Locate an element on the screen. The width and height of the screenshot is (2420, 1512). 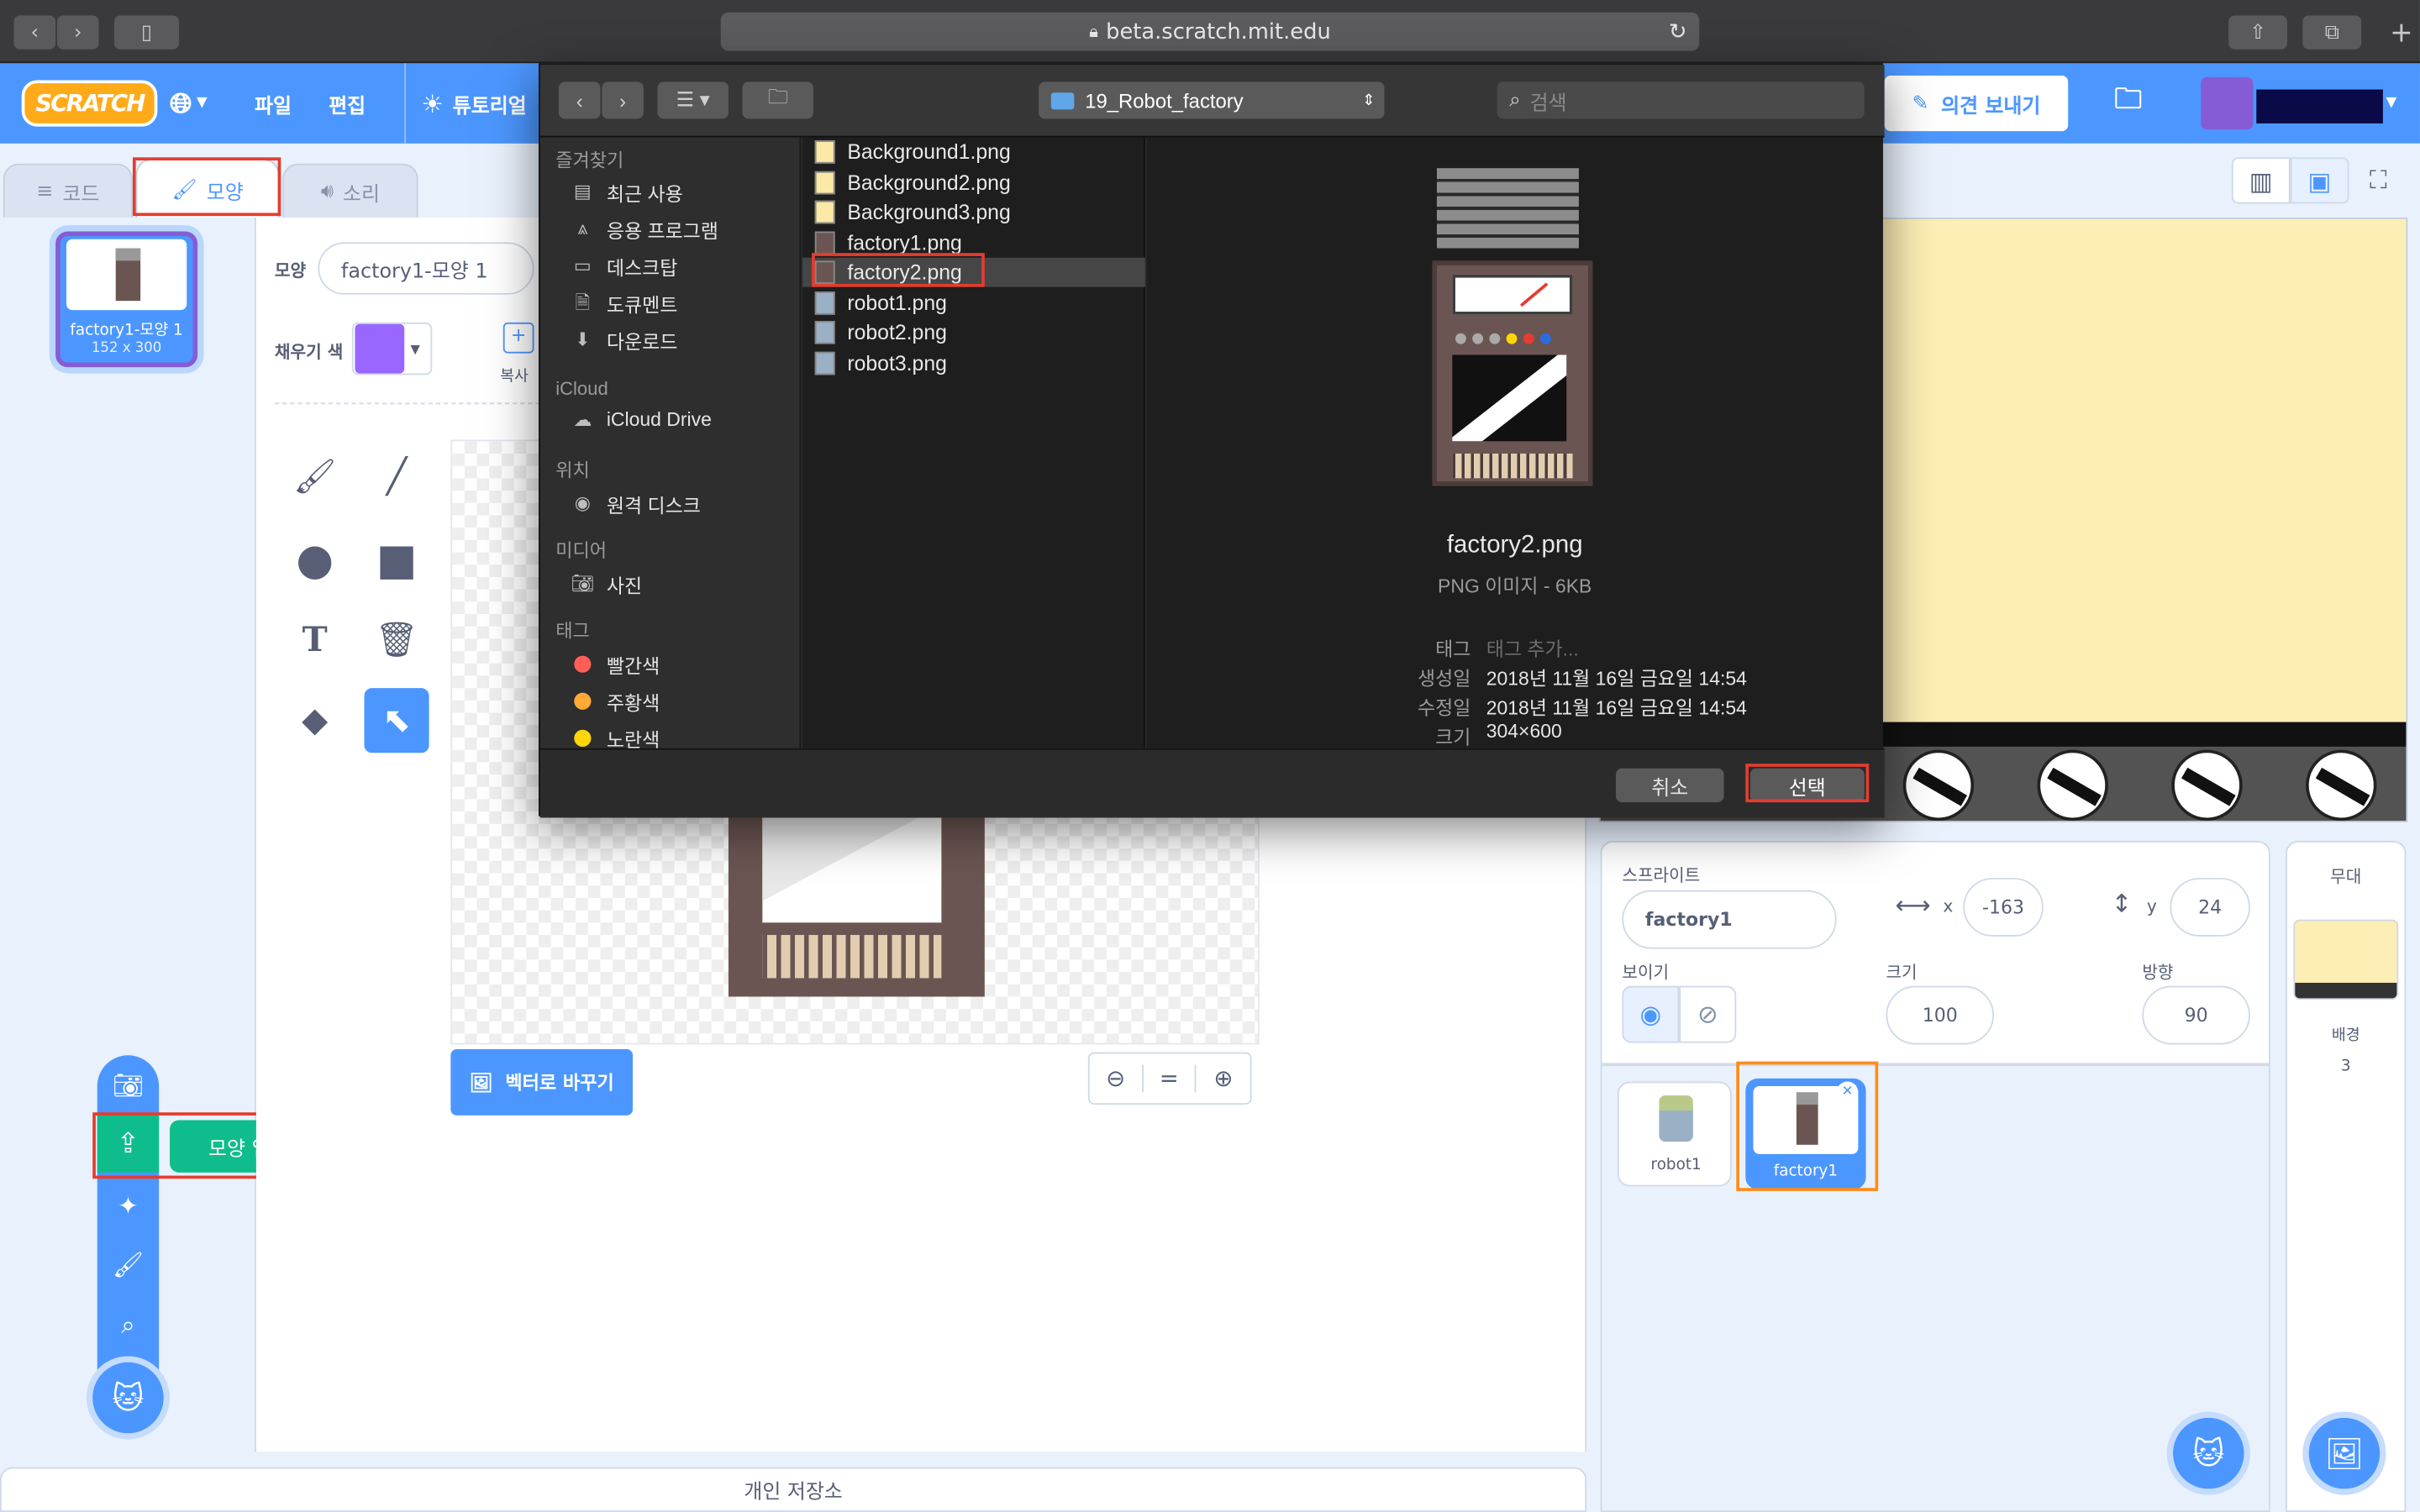
sidebar-tag-orange: 주황색 is located at coordinates (615, 701).